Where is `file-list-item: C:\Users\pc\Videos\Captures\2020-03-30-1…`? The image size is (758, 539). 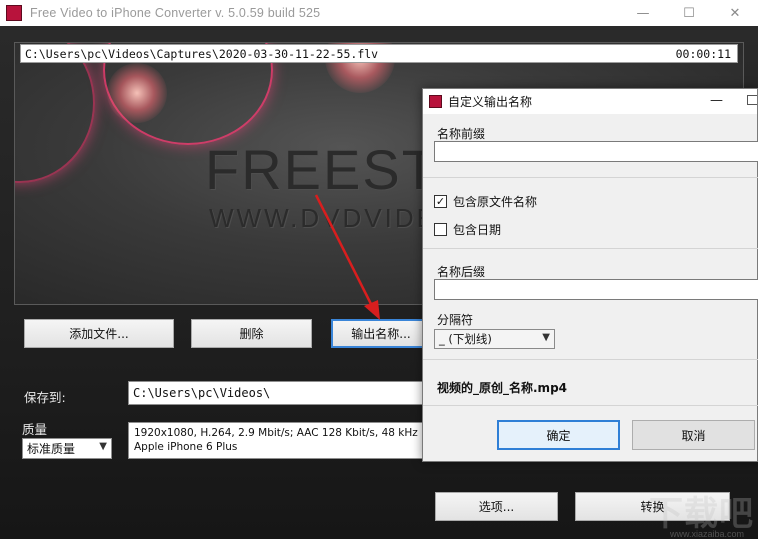 file-list-item: C:\Users\pc\Videos\Captures\2020-03-30-1… is located at coordinates (379, 53).